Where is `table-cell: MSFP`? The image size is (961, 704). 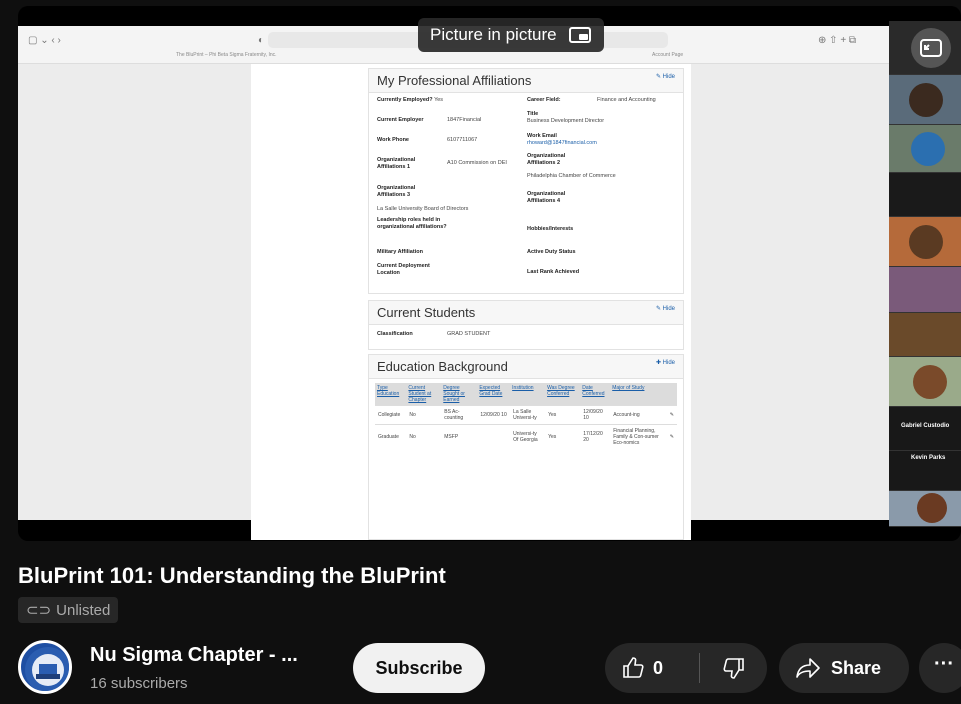 table-cell: MSFP is located at coordinates (459, 436).